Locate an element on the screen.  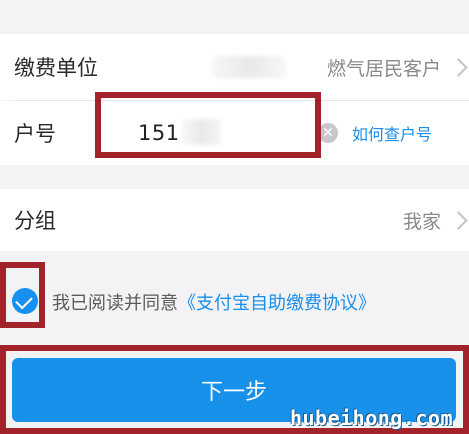
payee-label: 缴费单位 is located at coordinates (56, 68).